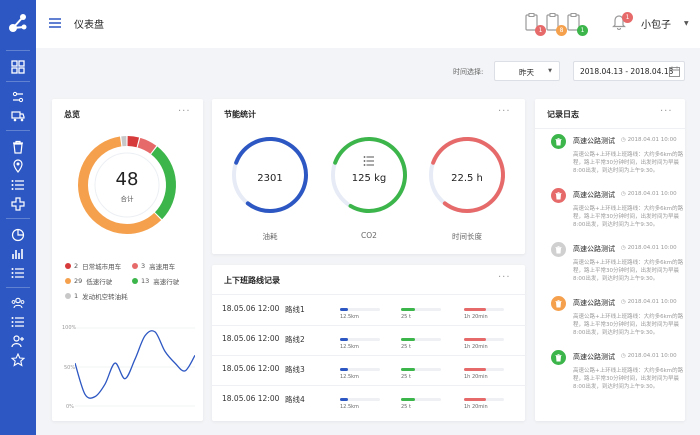  Describe the element at coordinates (556, 24) in the screenshot. I see `warning-notification-button: 8` at that location.